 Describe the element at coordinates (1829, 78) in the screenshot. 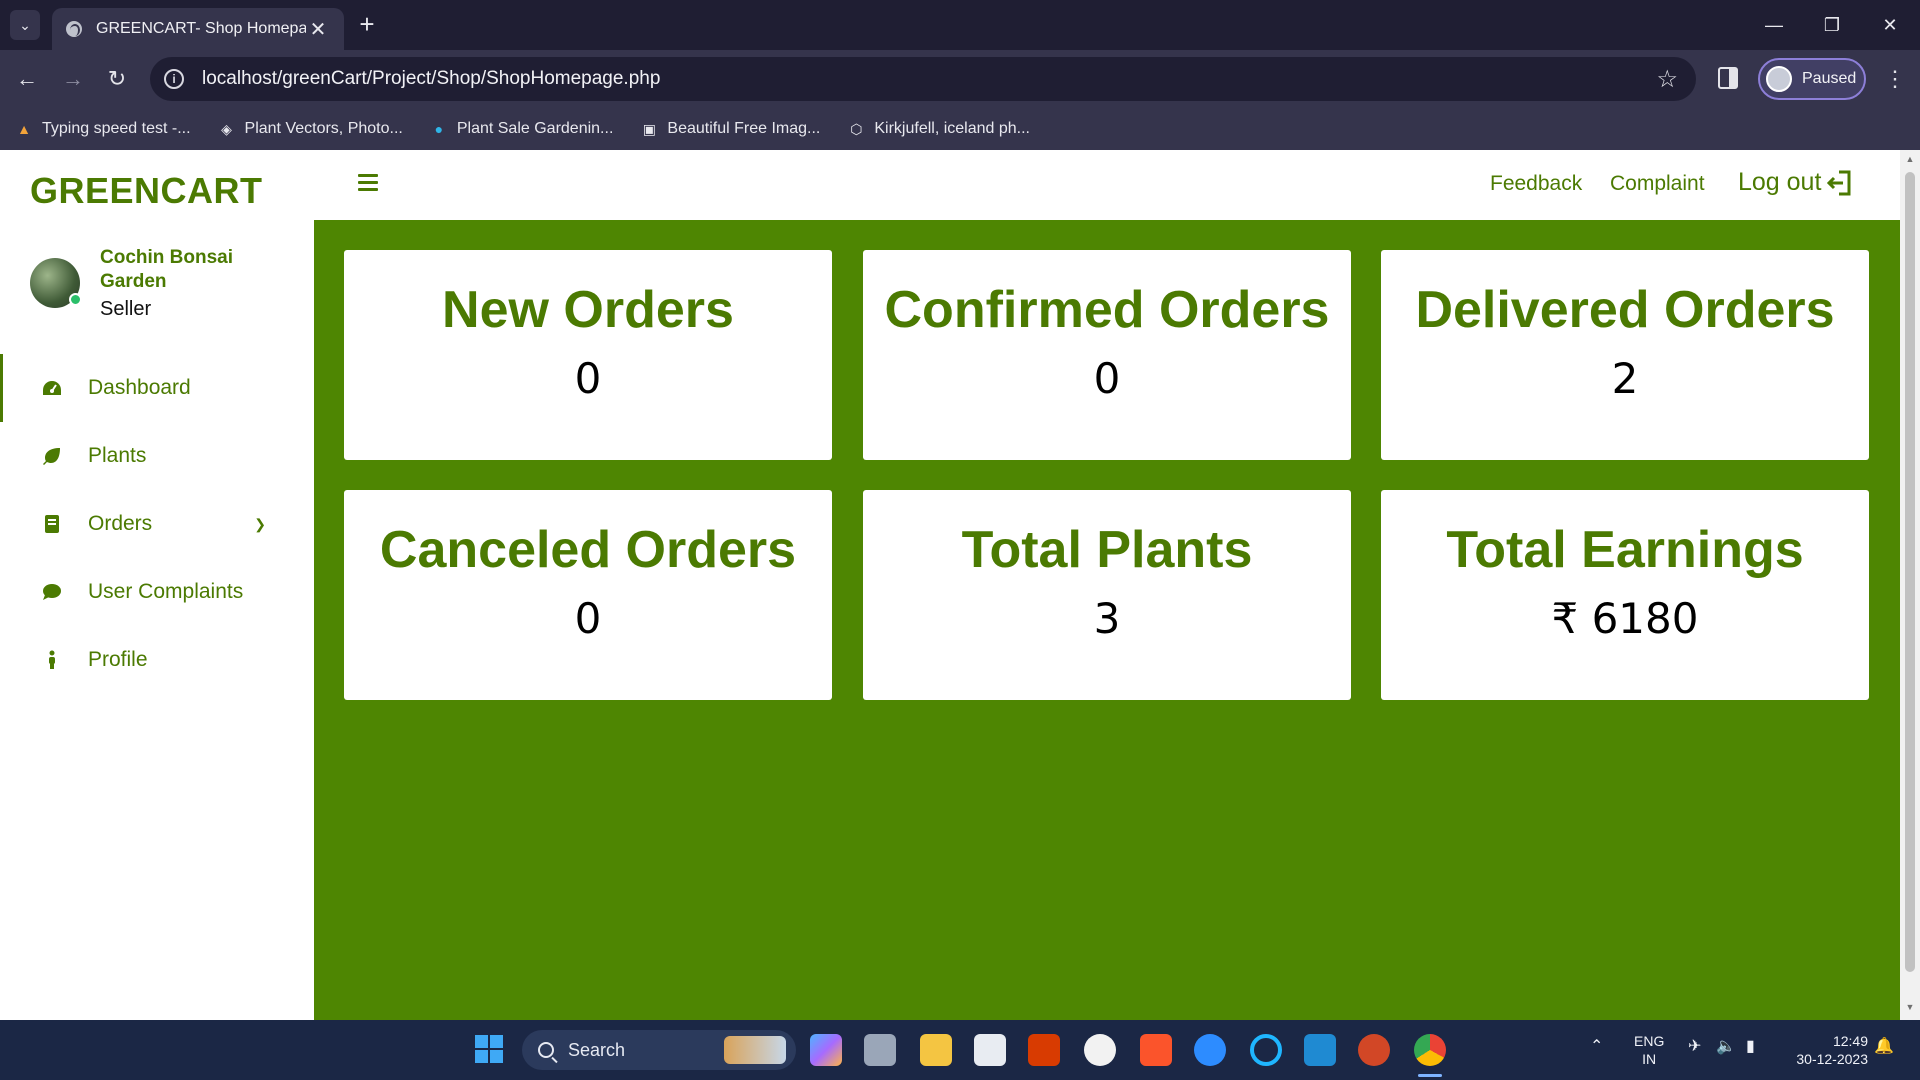

I see `profile-status: Paused` at that location.